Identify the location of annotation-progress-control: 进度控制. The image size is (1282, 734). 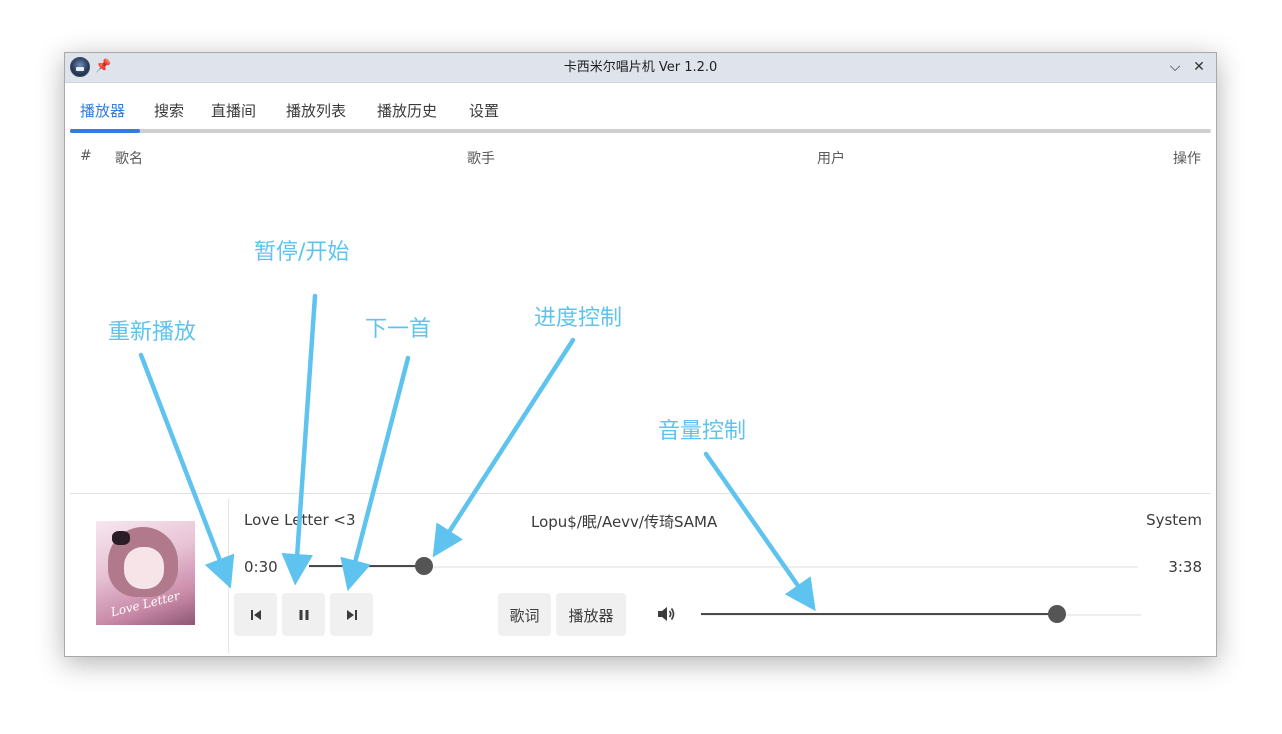
(578, 318).